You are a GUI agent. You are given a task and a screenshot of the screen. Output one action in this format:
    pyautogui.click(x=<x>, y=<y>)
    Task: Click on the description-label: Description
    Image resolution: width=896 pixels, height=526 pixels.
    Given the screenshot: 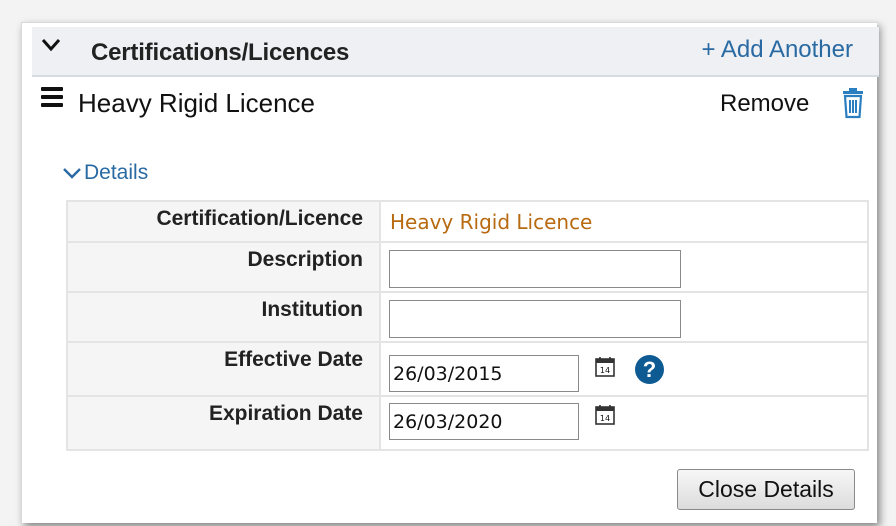 What is the action you would take?
    pyautogui.click(x=223, y=267)
    